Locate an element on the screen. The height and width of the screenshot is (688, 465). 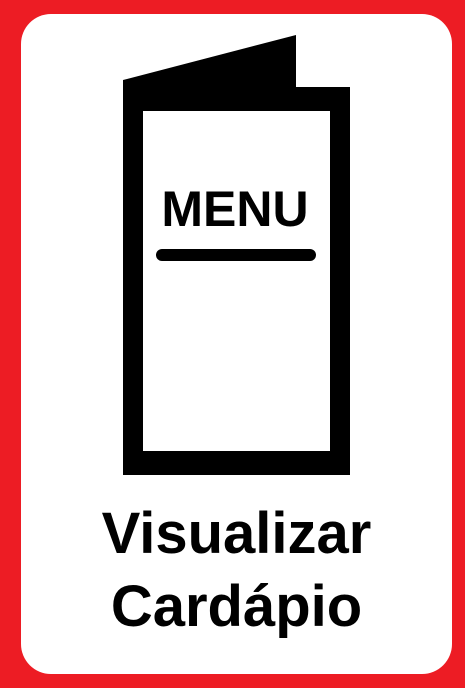
menu-icon-text: MENU is located at coordinates (234, 209).